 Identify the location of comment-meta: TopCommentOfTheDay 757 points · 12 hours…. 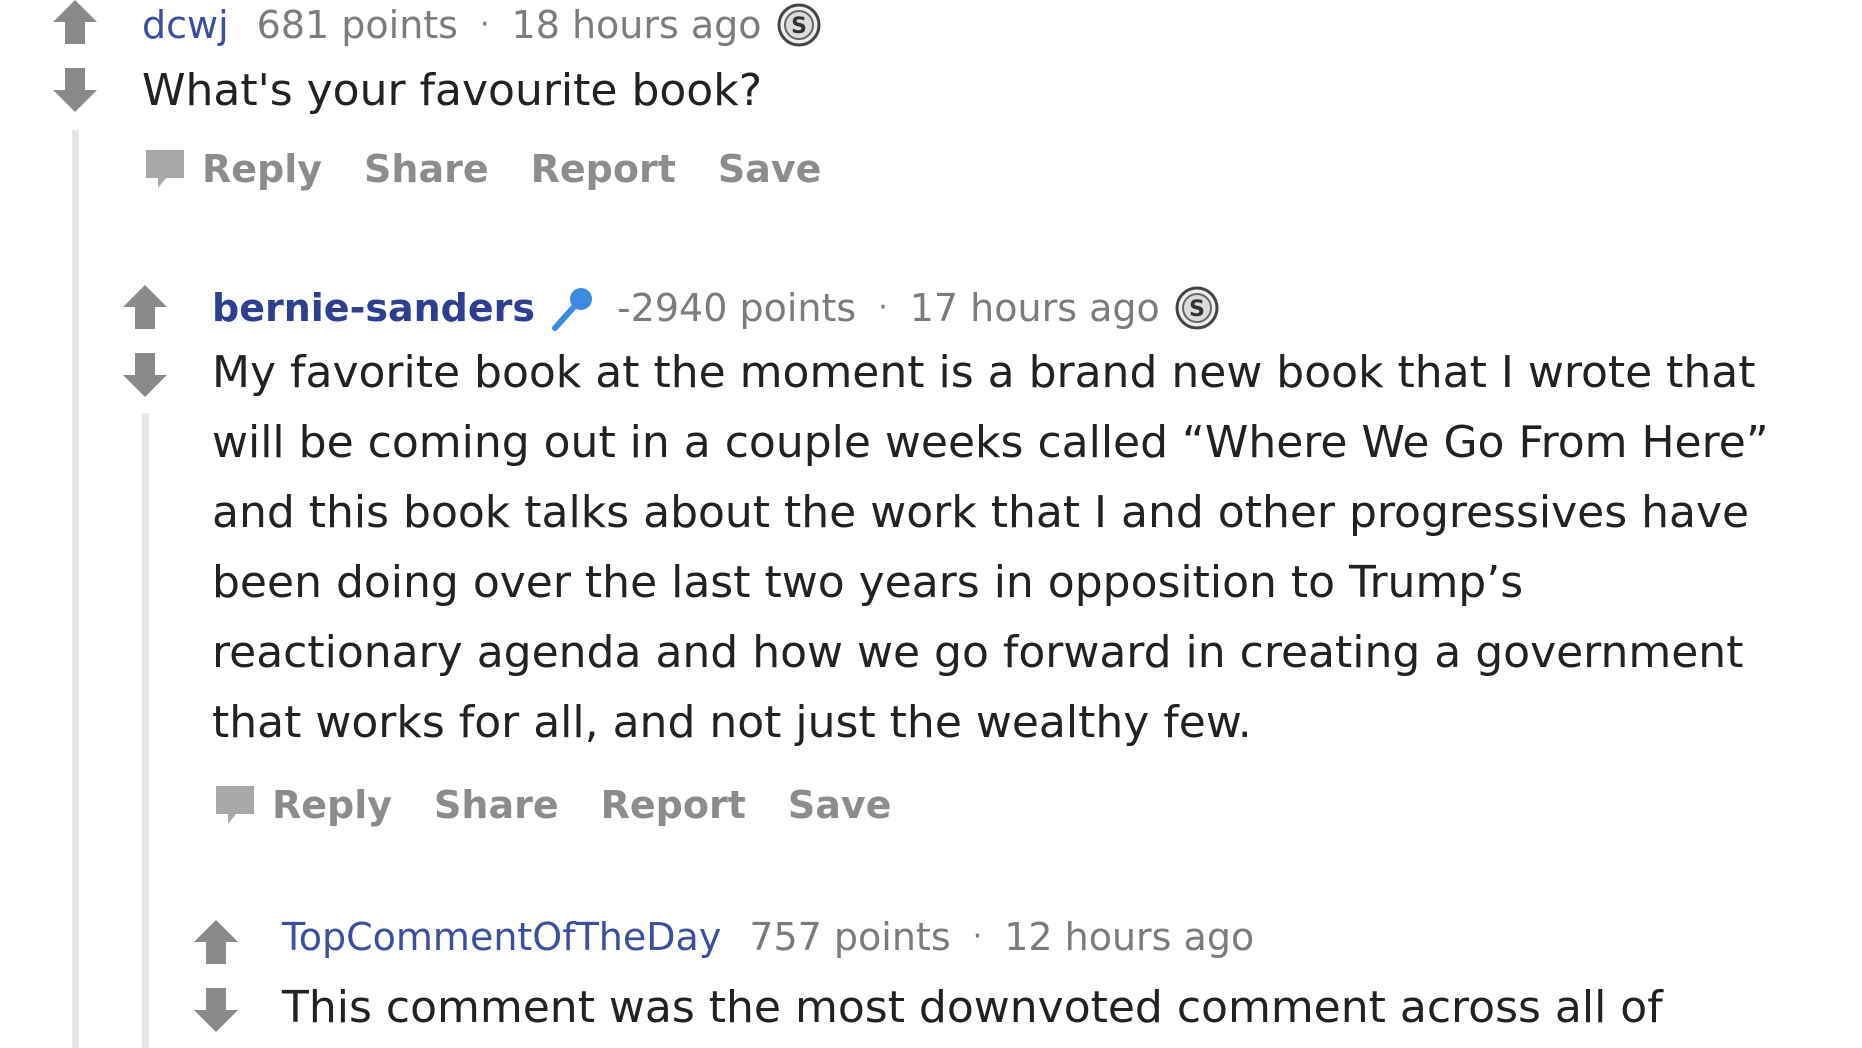
(768, 937).